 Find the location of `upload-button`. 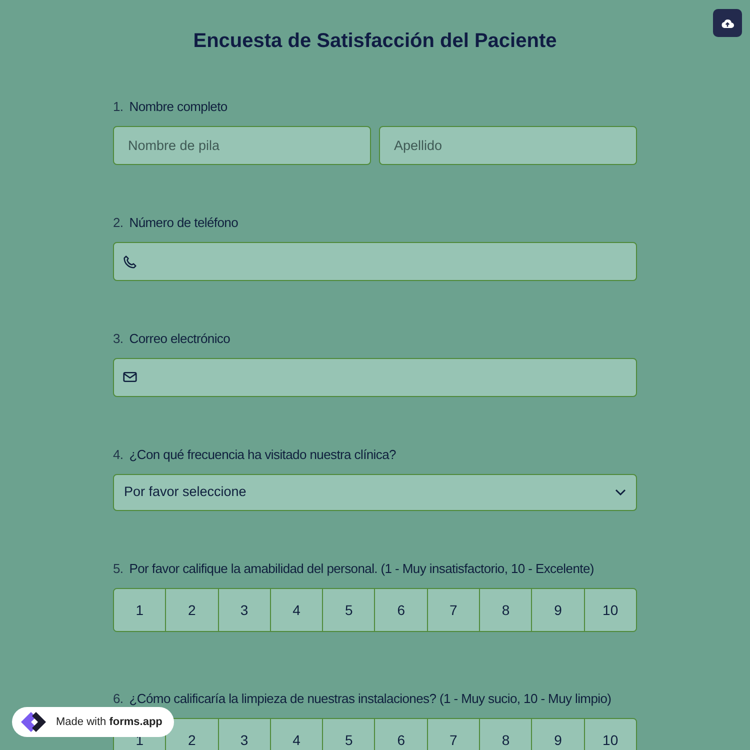

upload-button is located at coordinates (727, 23).